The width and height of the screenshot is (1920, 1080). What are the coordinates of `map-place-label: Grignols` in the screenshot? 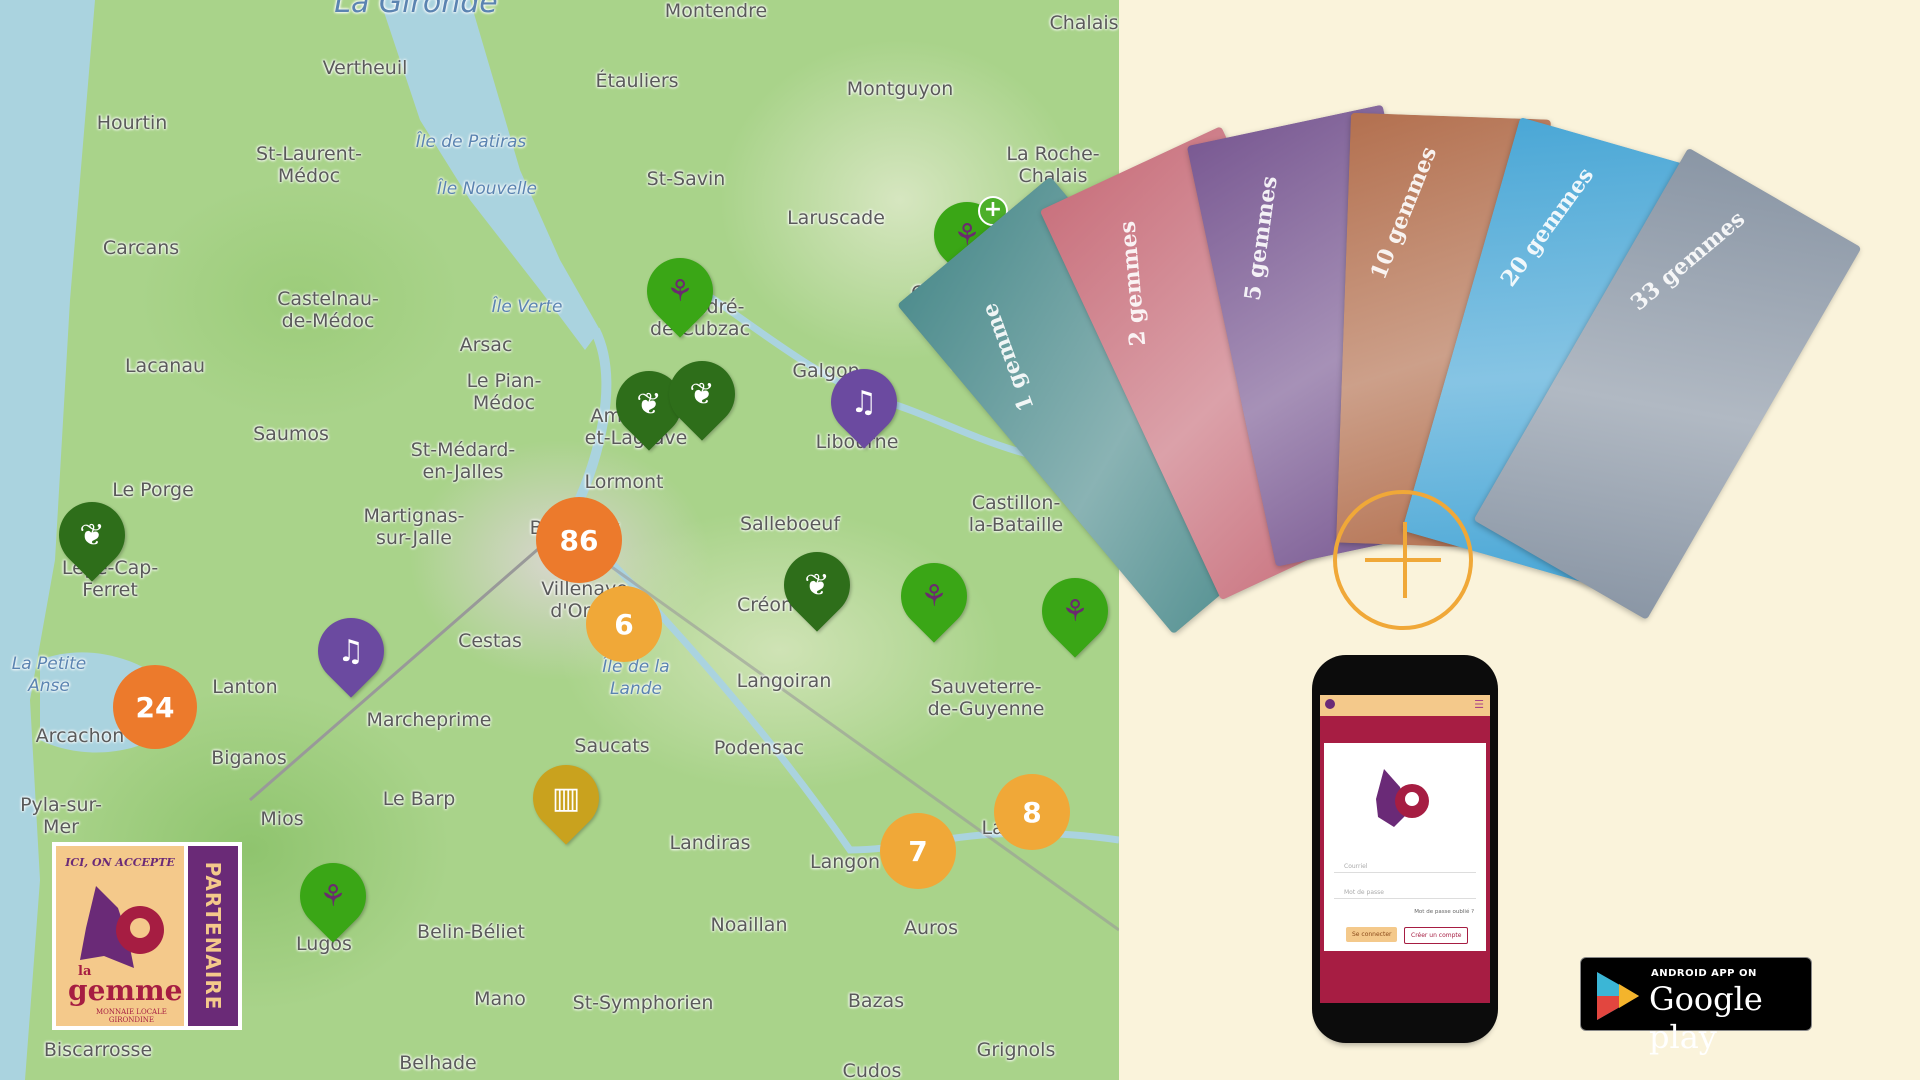 It's located at (1016, 1050).